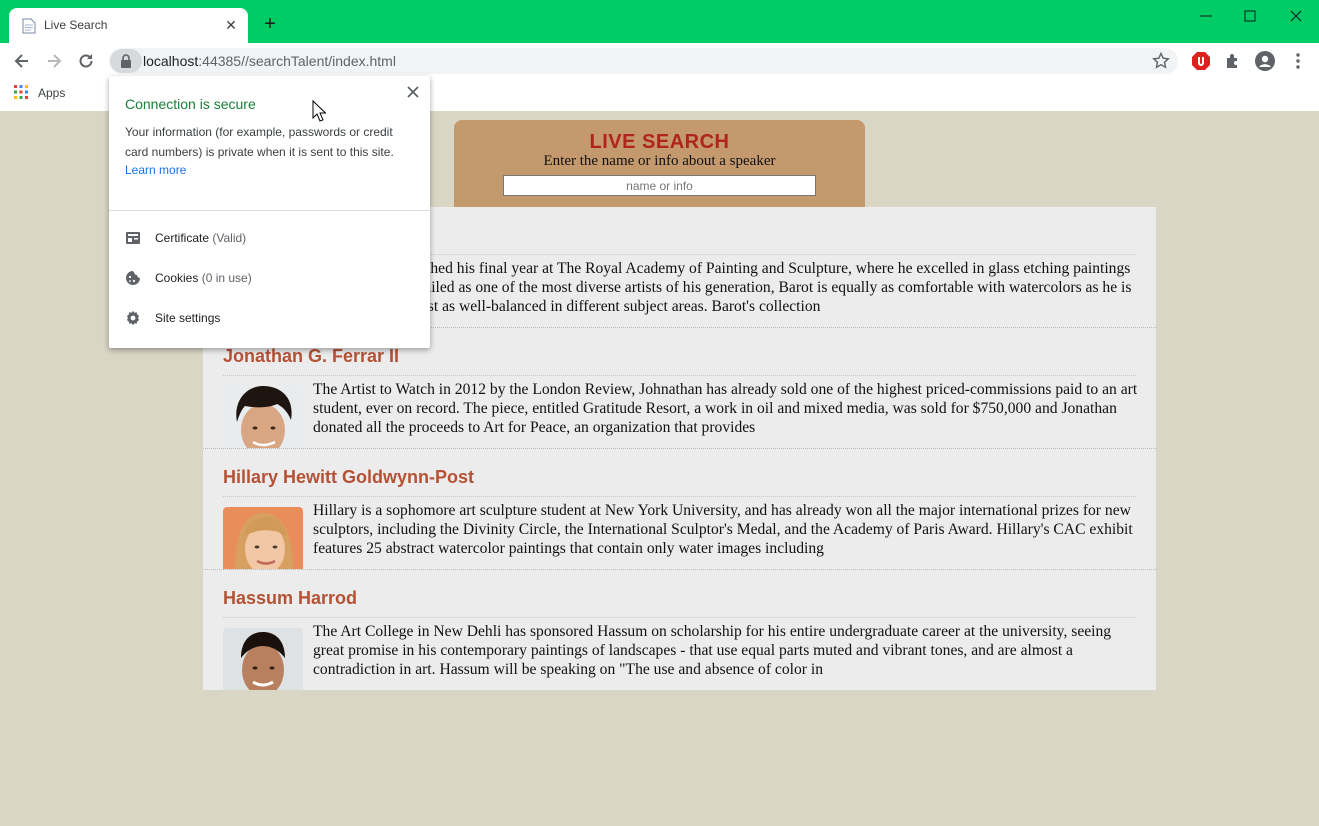  What do you see at coordinates (1298, 61) in the screenshot?
I see `menu-kebab-icon` at bounding box center [1298, 61].